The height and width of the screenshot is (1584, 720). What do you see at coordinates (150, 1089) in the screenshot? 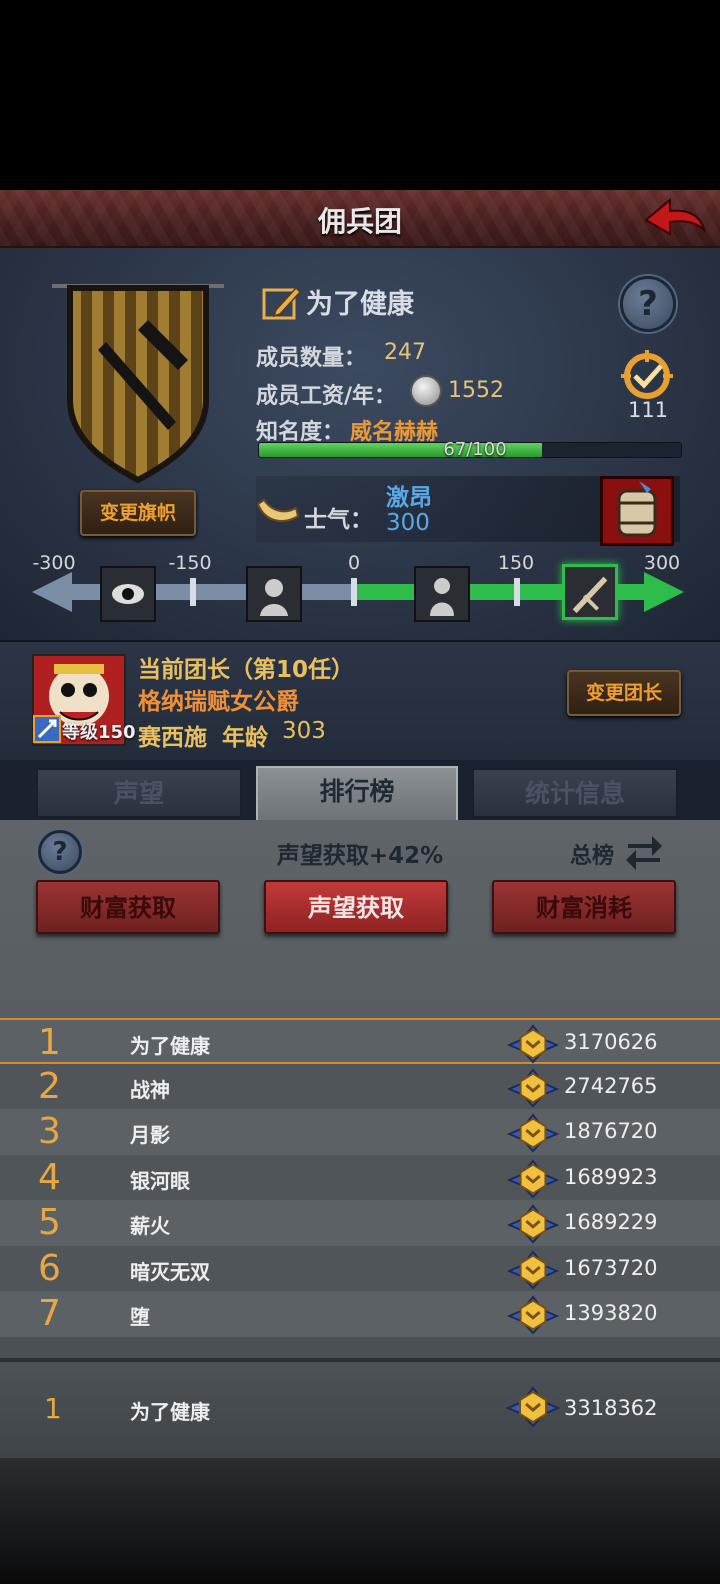
I see `guild-name-cell: 战神` at bounding box center [150, 1089].